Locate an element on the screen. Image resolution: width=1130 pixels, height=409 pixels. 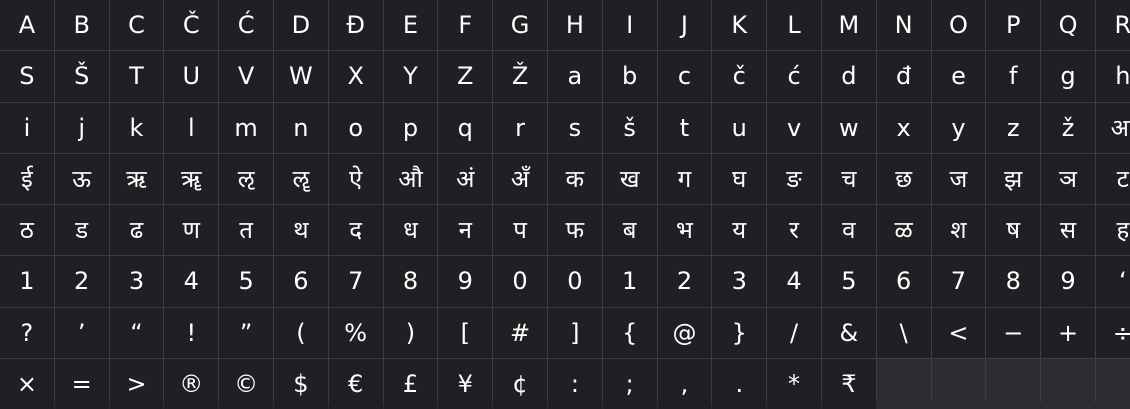
glyph-cell: Q is located at coordinates (1068, 25).